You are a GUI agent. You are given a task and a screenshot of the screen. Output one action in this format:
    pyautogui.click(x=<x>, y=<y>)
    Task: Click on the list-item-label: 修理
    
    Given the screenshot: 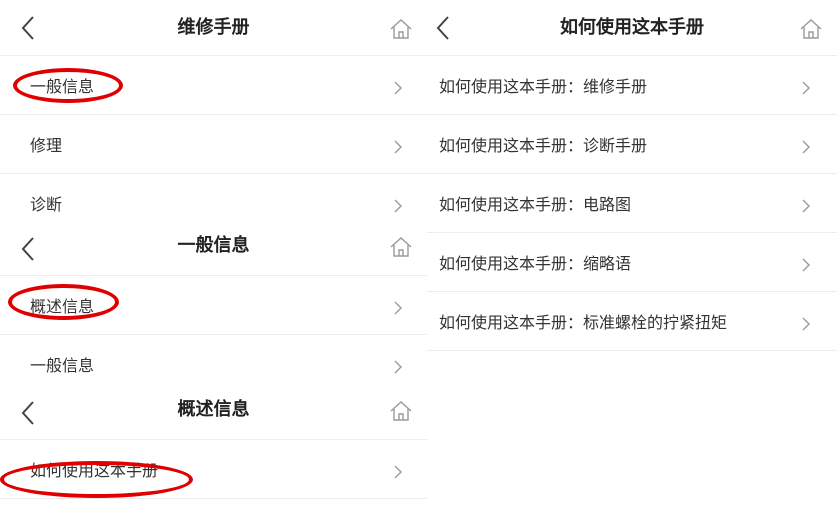 What is the action you would take?
    pyautogui.click(x=46, y=145)
    